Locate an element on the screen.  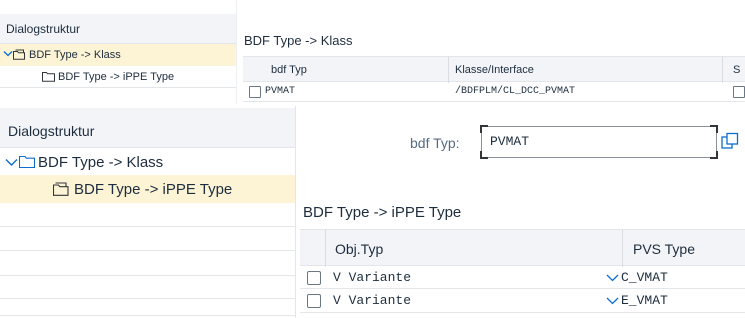
top-tree-item-label: BDF Type -> Klass is located at coordinates (75, 55).